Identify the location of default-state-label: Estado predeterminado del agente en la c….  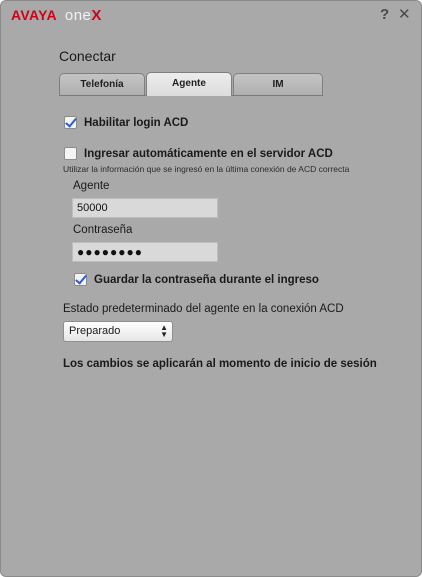
(203, 309).